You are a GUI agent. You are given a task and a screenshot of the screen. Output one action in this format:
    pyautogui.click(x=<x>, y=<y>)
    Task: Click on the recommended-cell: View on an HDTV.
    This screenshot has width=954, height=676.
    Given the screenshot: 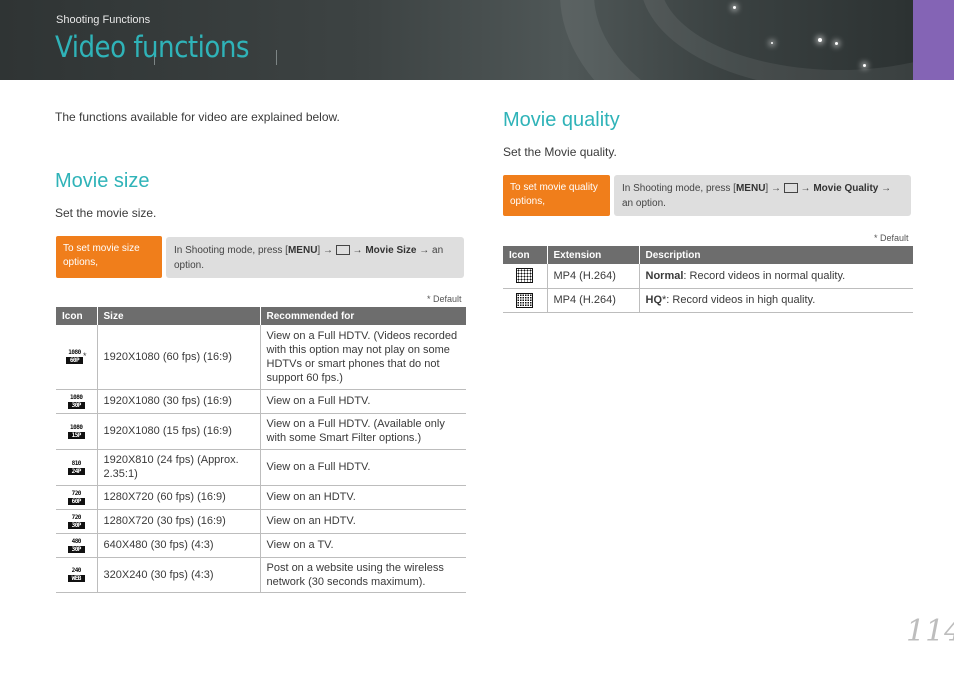 What is the action you would take?
    pyautogui.click(x=362, y=497)
    